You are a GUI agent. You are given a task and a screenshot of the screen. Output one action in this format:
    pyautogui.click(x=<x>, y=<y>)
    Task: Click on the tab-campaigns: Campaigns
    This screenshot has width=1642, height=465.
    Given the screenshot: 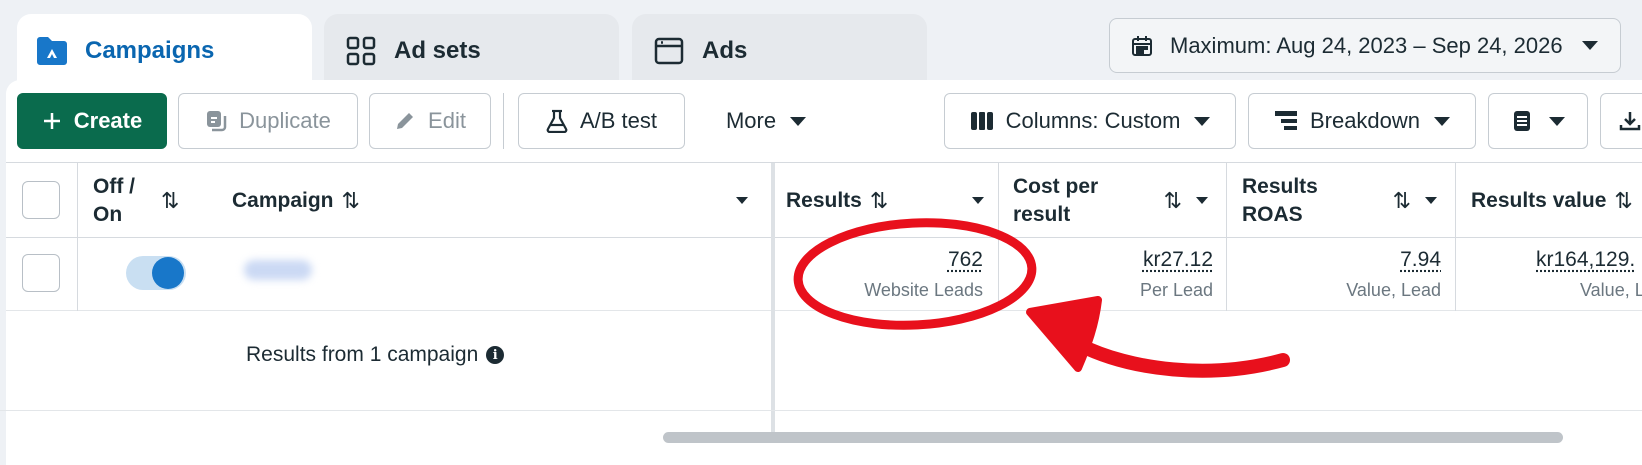 What is the action you would take?
    pyautogui.click(x=164, y=49)
    